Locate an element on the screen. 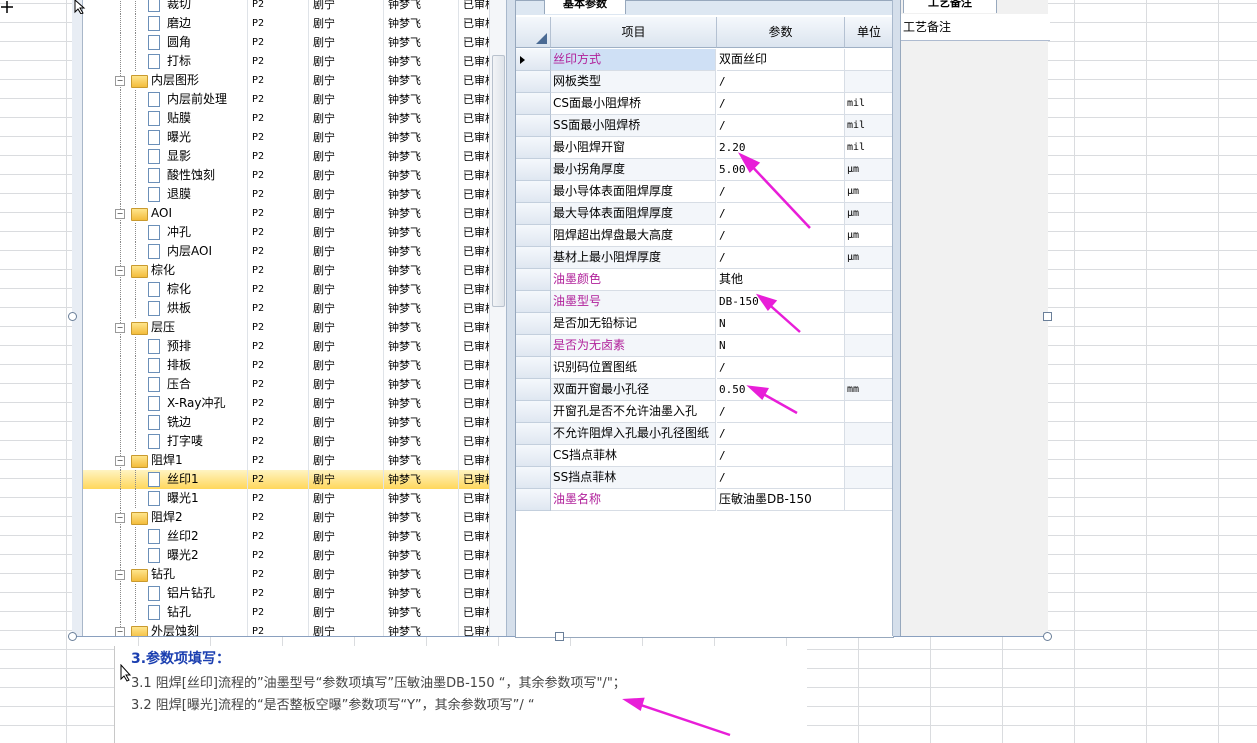 The height and width of the screenshot is (743, 1257). tree-node-row: 冲孔 P2 剧宁 钟梦飞 已审核 is located at coordinates (295, 232).